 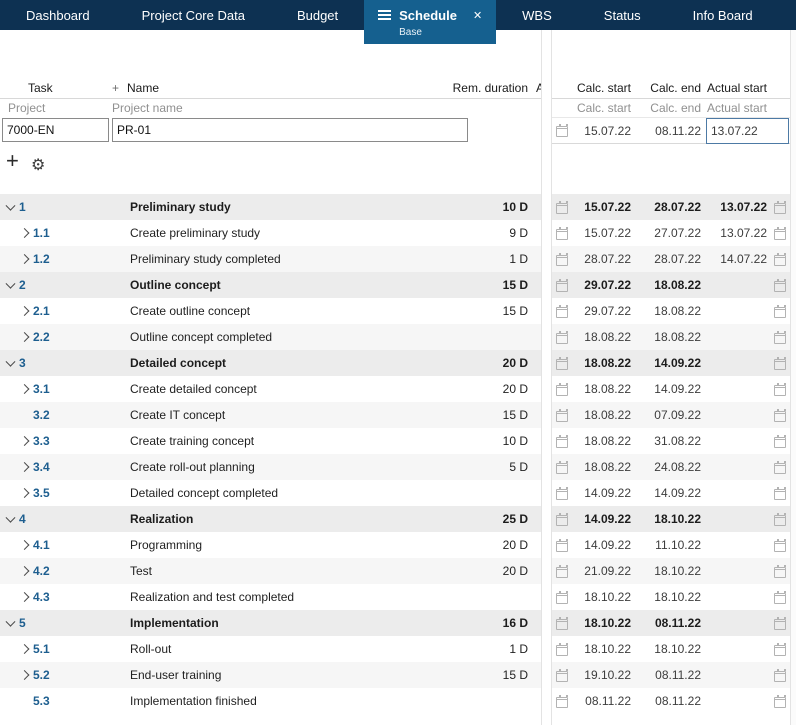 I want to click on task-row: 5.2 End-user training 15 D 19.10.22 08.11.22, so click(x=398, y=675).